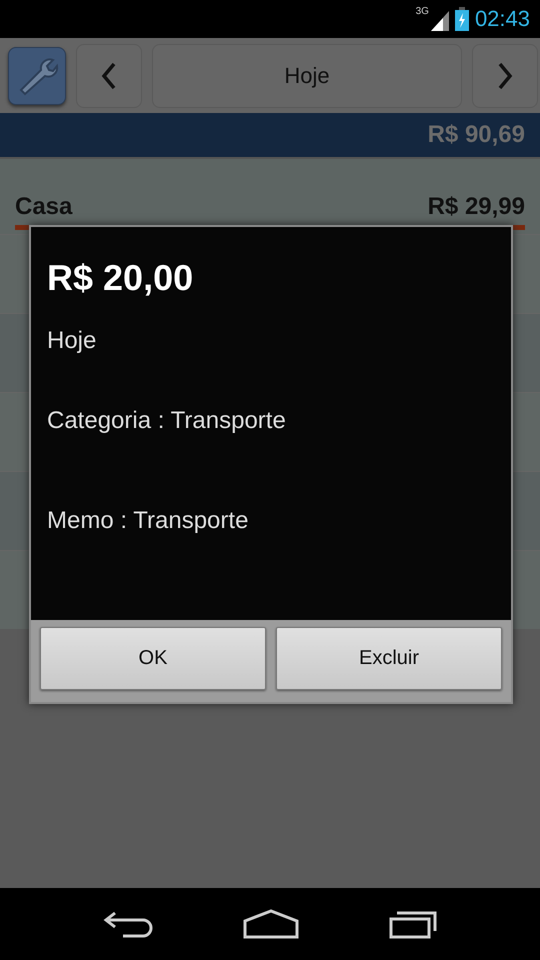  I want to click on next-button, so click(505, 76).